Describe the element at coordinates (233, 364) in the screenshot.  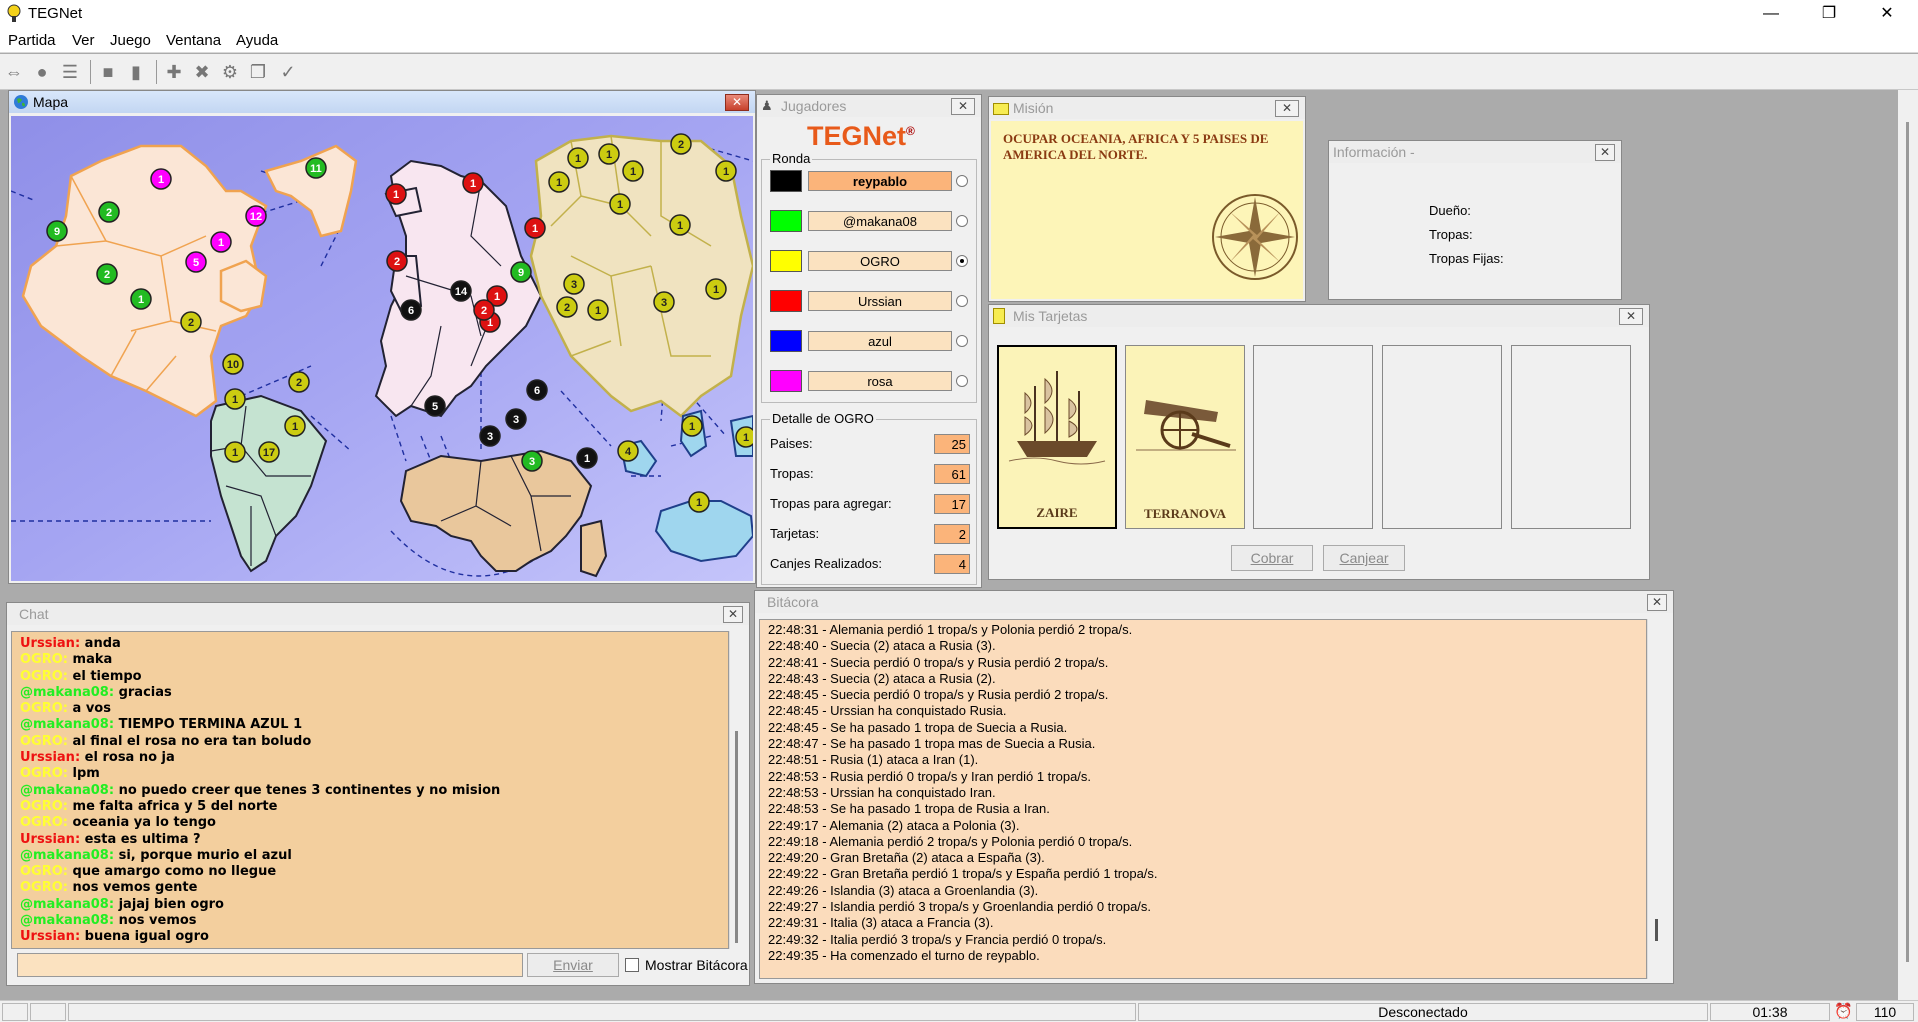
I see `troop-token: 10` at that location.